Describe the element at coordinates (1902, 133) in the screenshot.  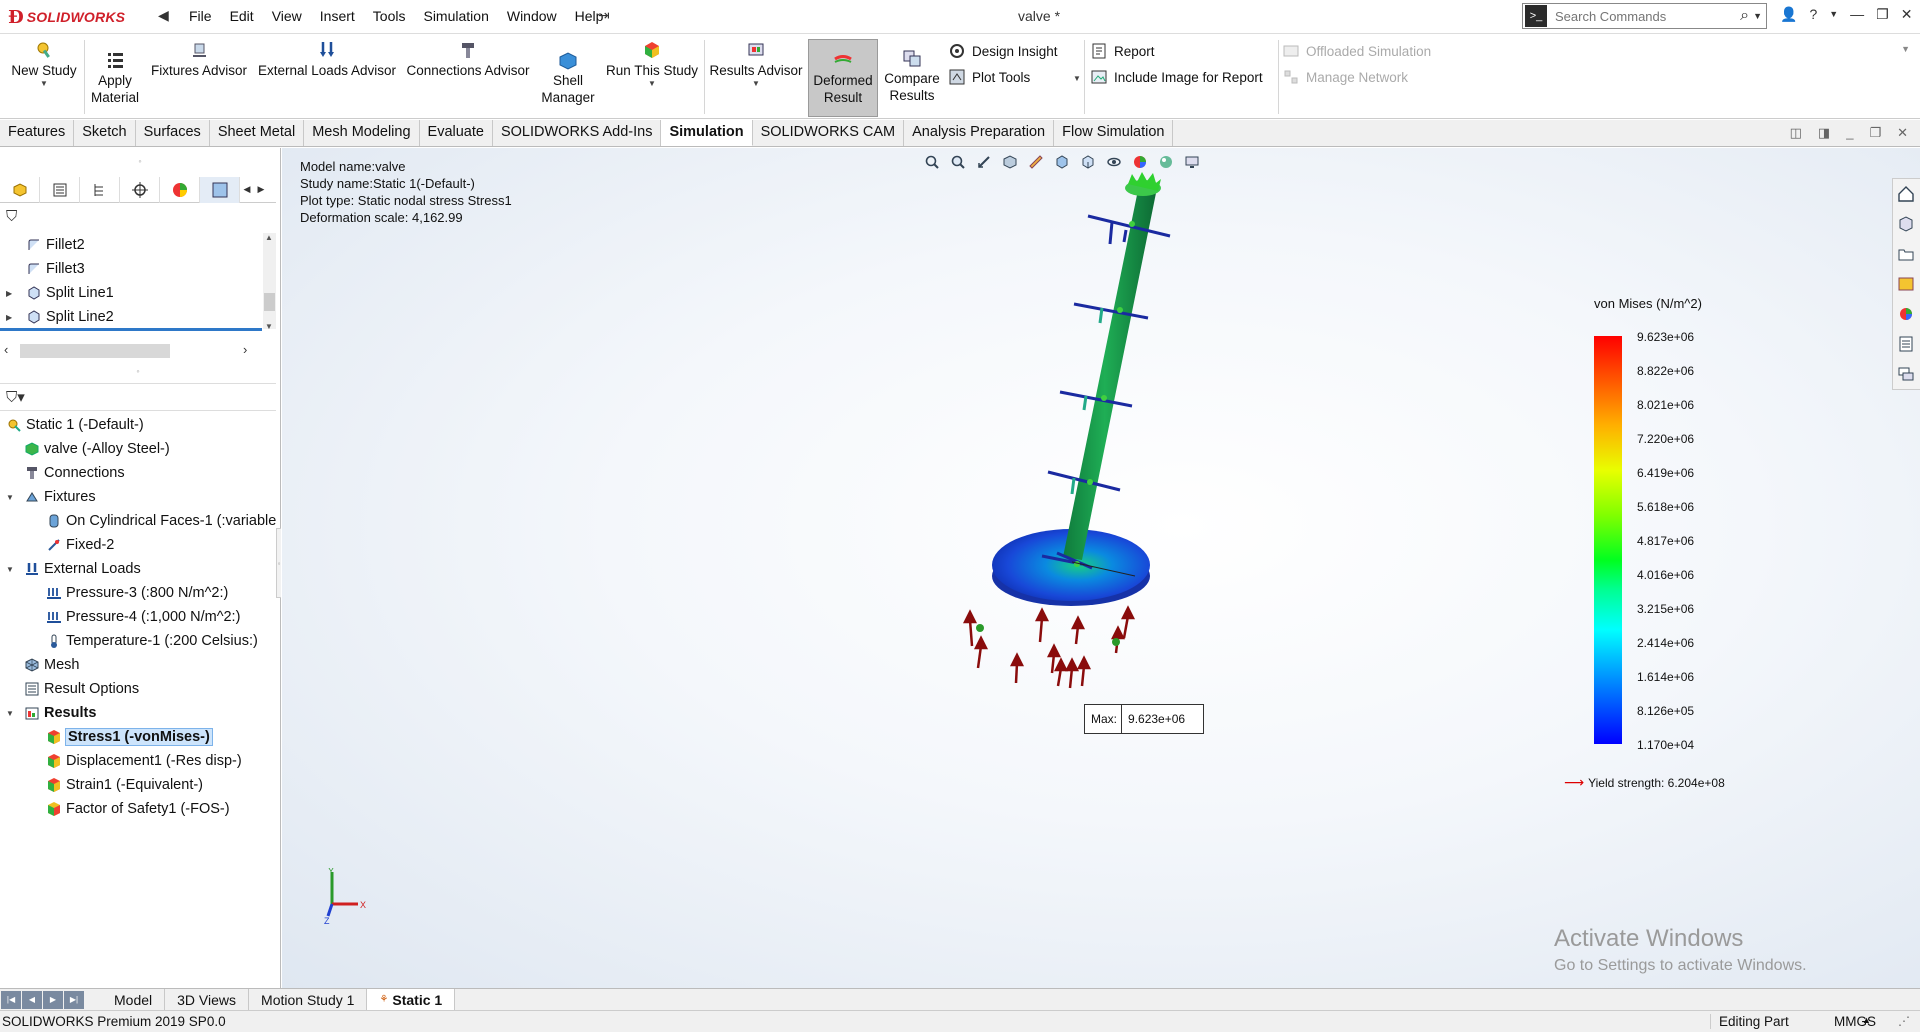
I see `doc-close-icon: ✕` at that location.